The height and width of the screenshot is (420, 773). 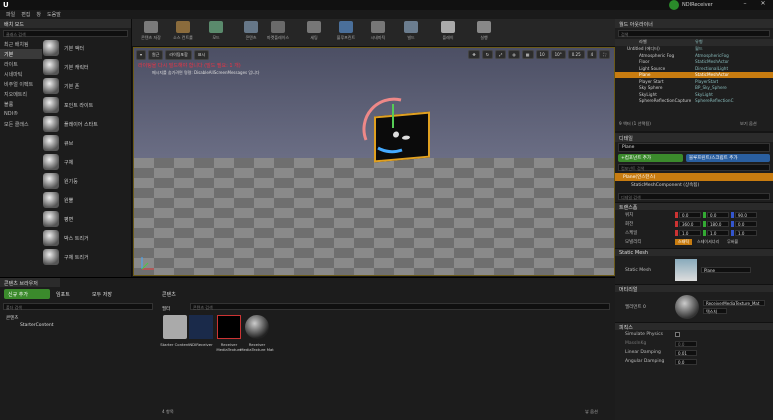 What do you see at coordinates (690, 214) in the screenshot?
I see `location-x: 0.0` at bounding box center [690, 214].